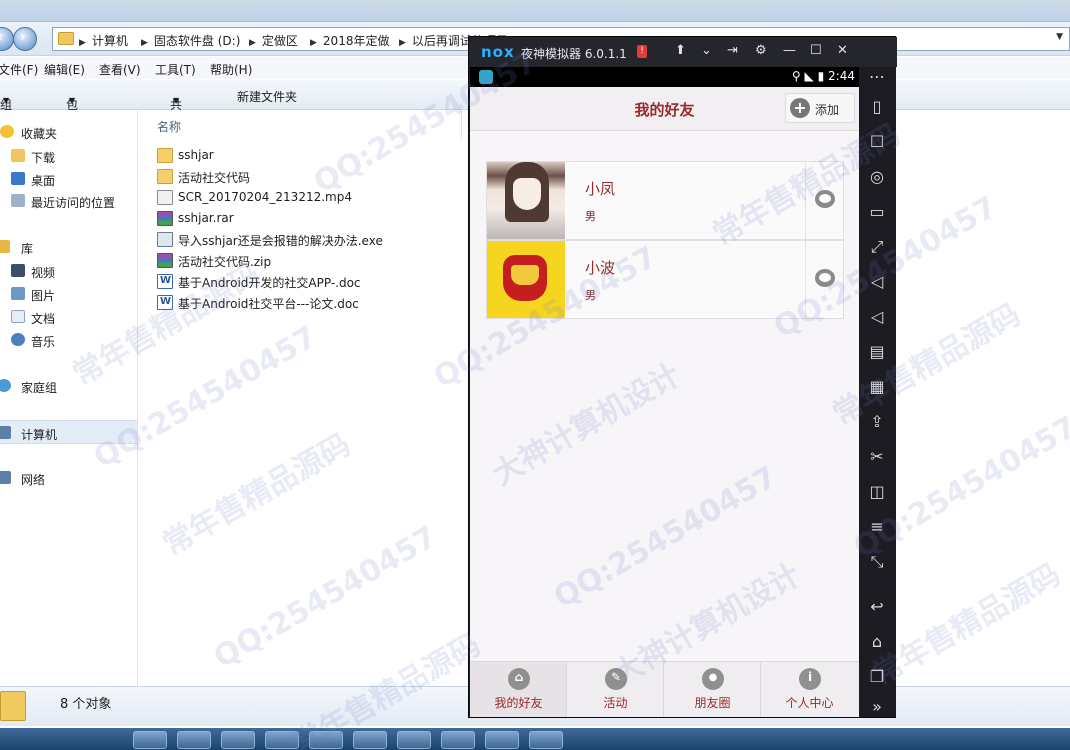 Image resolution: width=1070 pixels, height=750 pixels. What do you see at coordinates (665, 279) in the screenshot?
I see `friend-list-item: 小波 男` at bounding box center [665, 279].